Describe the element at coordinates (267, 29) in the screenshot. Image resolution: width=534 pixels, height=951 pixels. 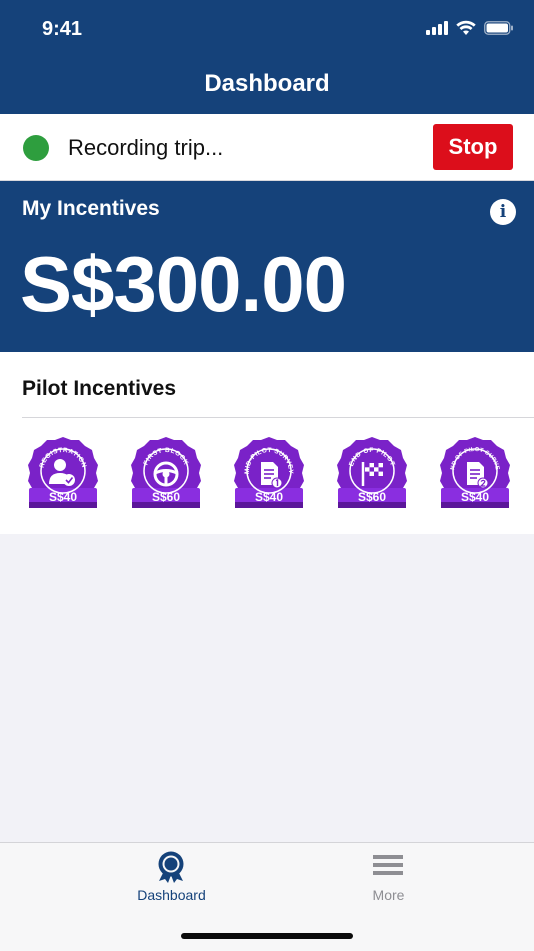
I see `status-bar: 9:41` at that location.